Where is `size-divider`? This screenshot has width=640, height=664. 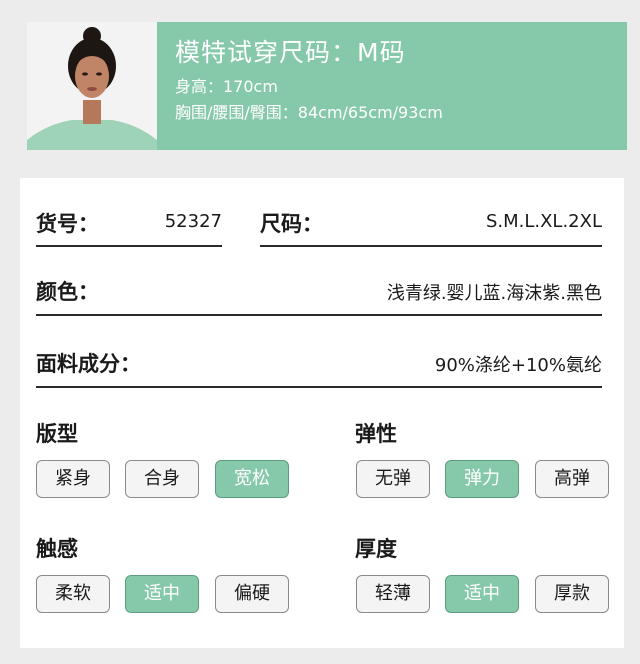
size-divider is located at coordinates (431, 246).